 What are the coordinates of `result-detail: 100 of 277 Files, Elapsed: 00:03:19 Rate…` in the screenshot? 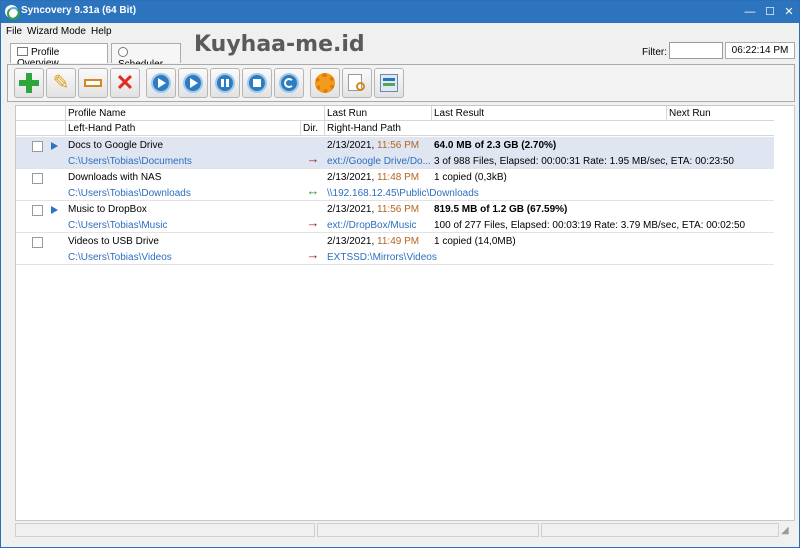 It's located at (590, 225).